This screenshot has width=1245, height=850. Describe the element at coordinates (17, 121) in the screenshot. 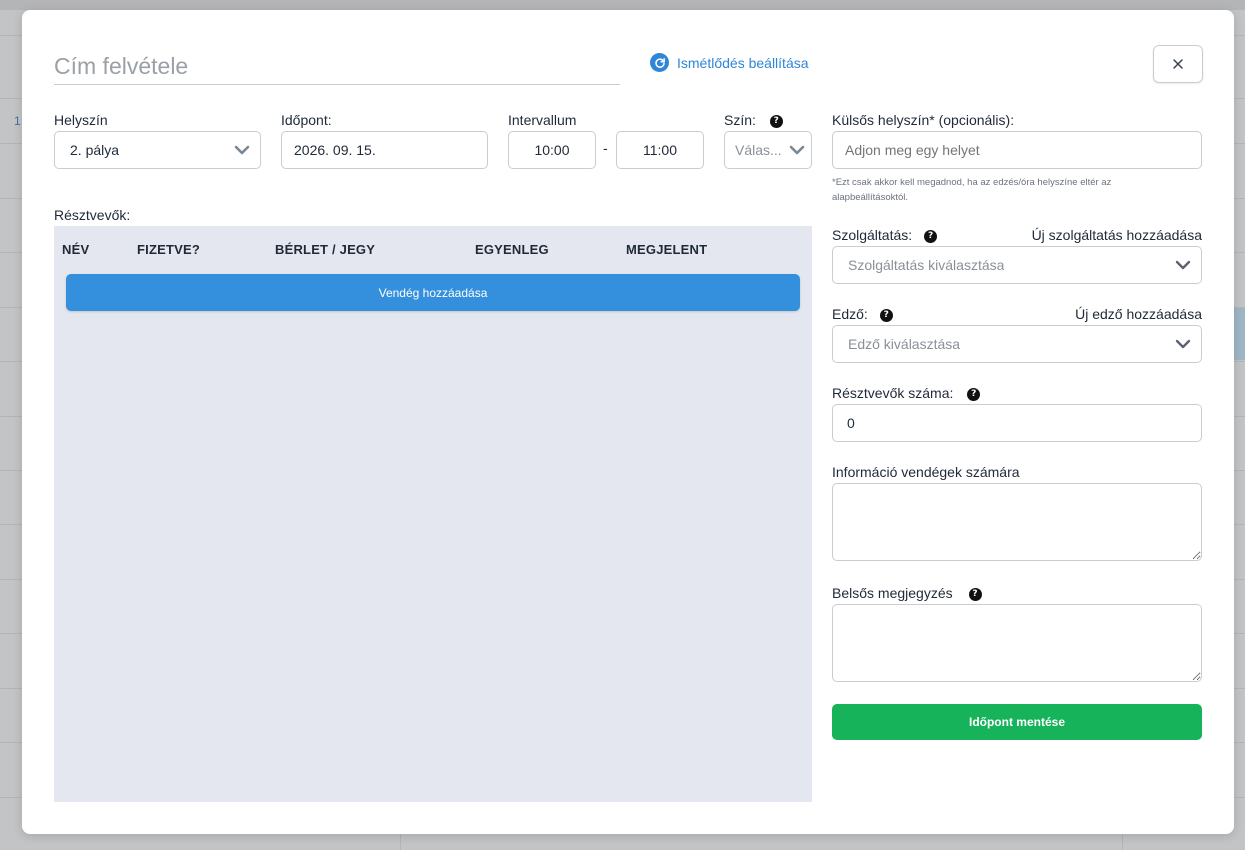

I see `background-row-label: 1` at that location.